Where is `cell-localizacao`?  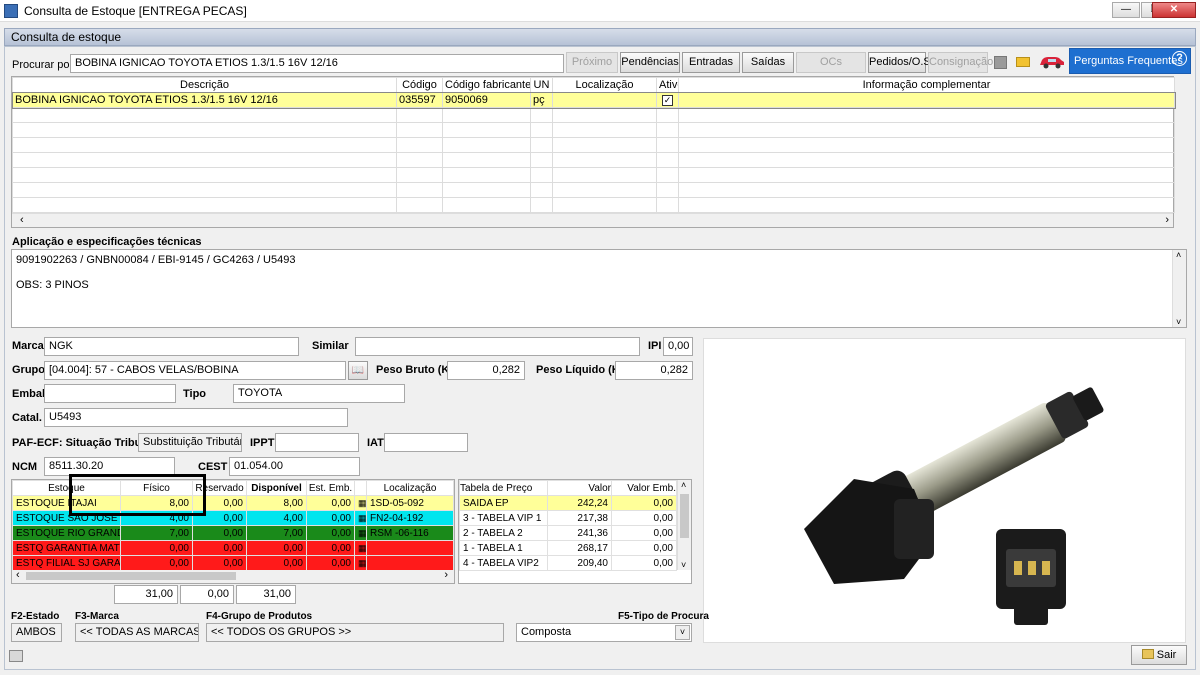 cell-localizacao is located at coordinates (604, 100).